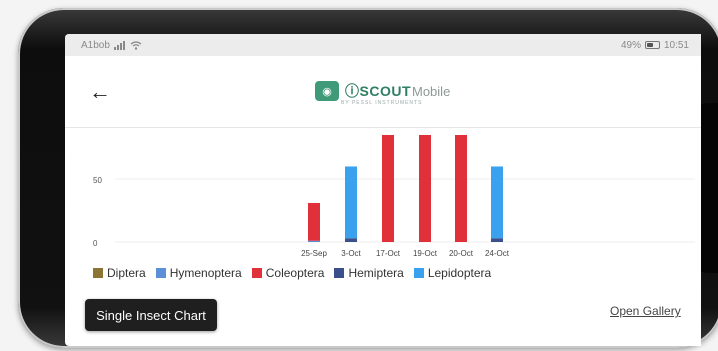 The height and width of the screenshot is (351, 718). What do you see at coordinates (376, 273) in the screenshot?
I see `legend-label: Hemiptera` at bounding box center [376, 273].